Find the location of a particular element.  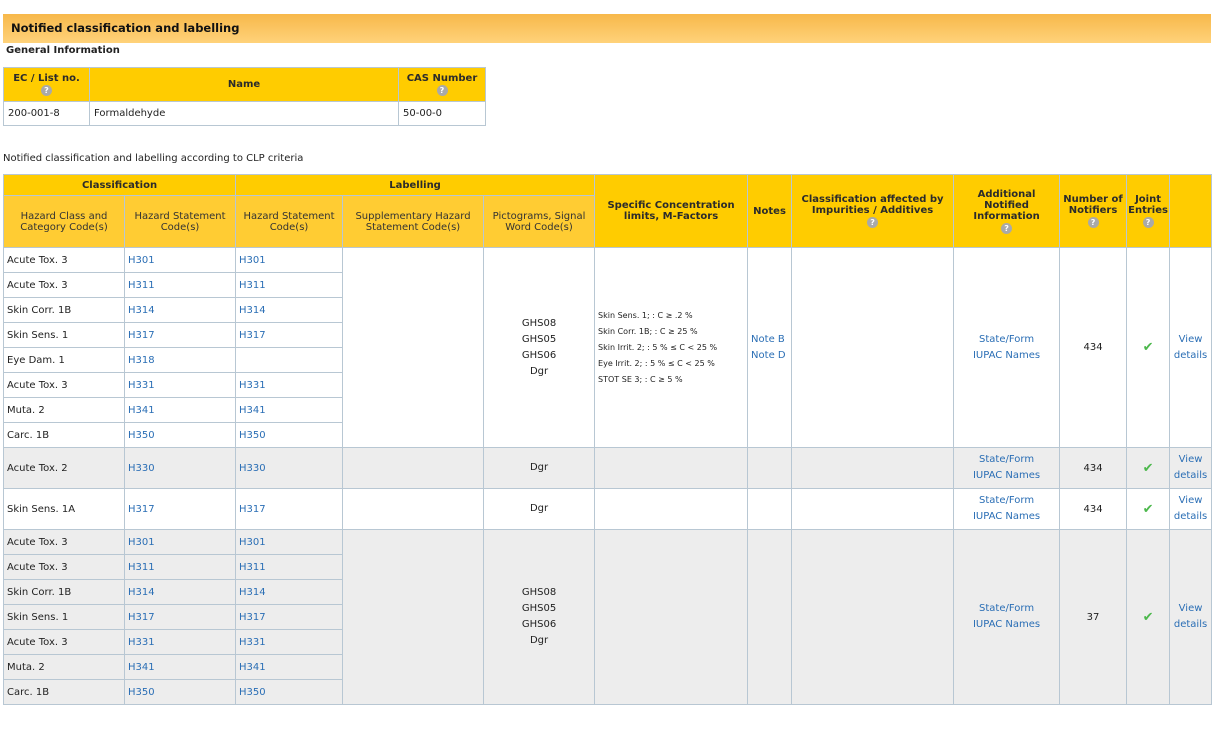

label-statement-link: H330 is located at coordinates (289, 468).